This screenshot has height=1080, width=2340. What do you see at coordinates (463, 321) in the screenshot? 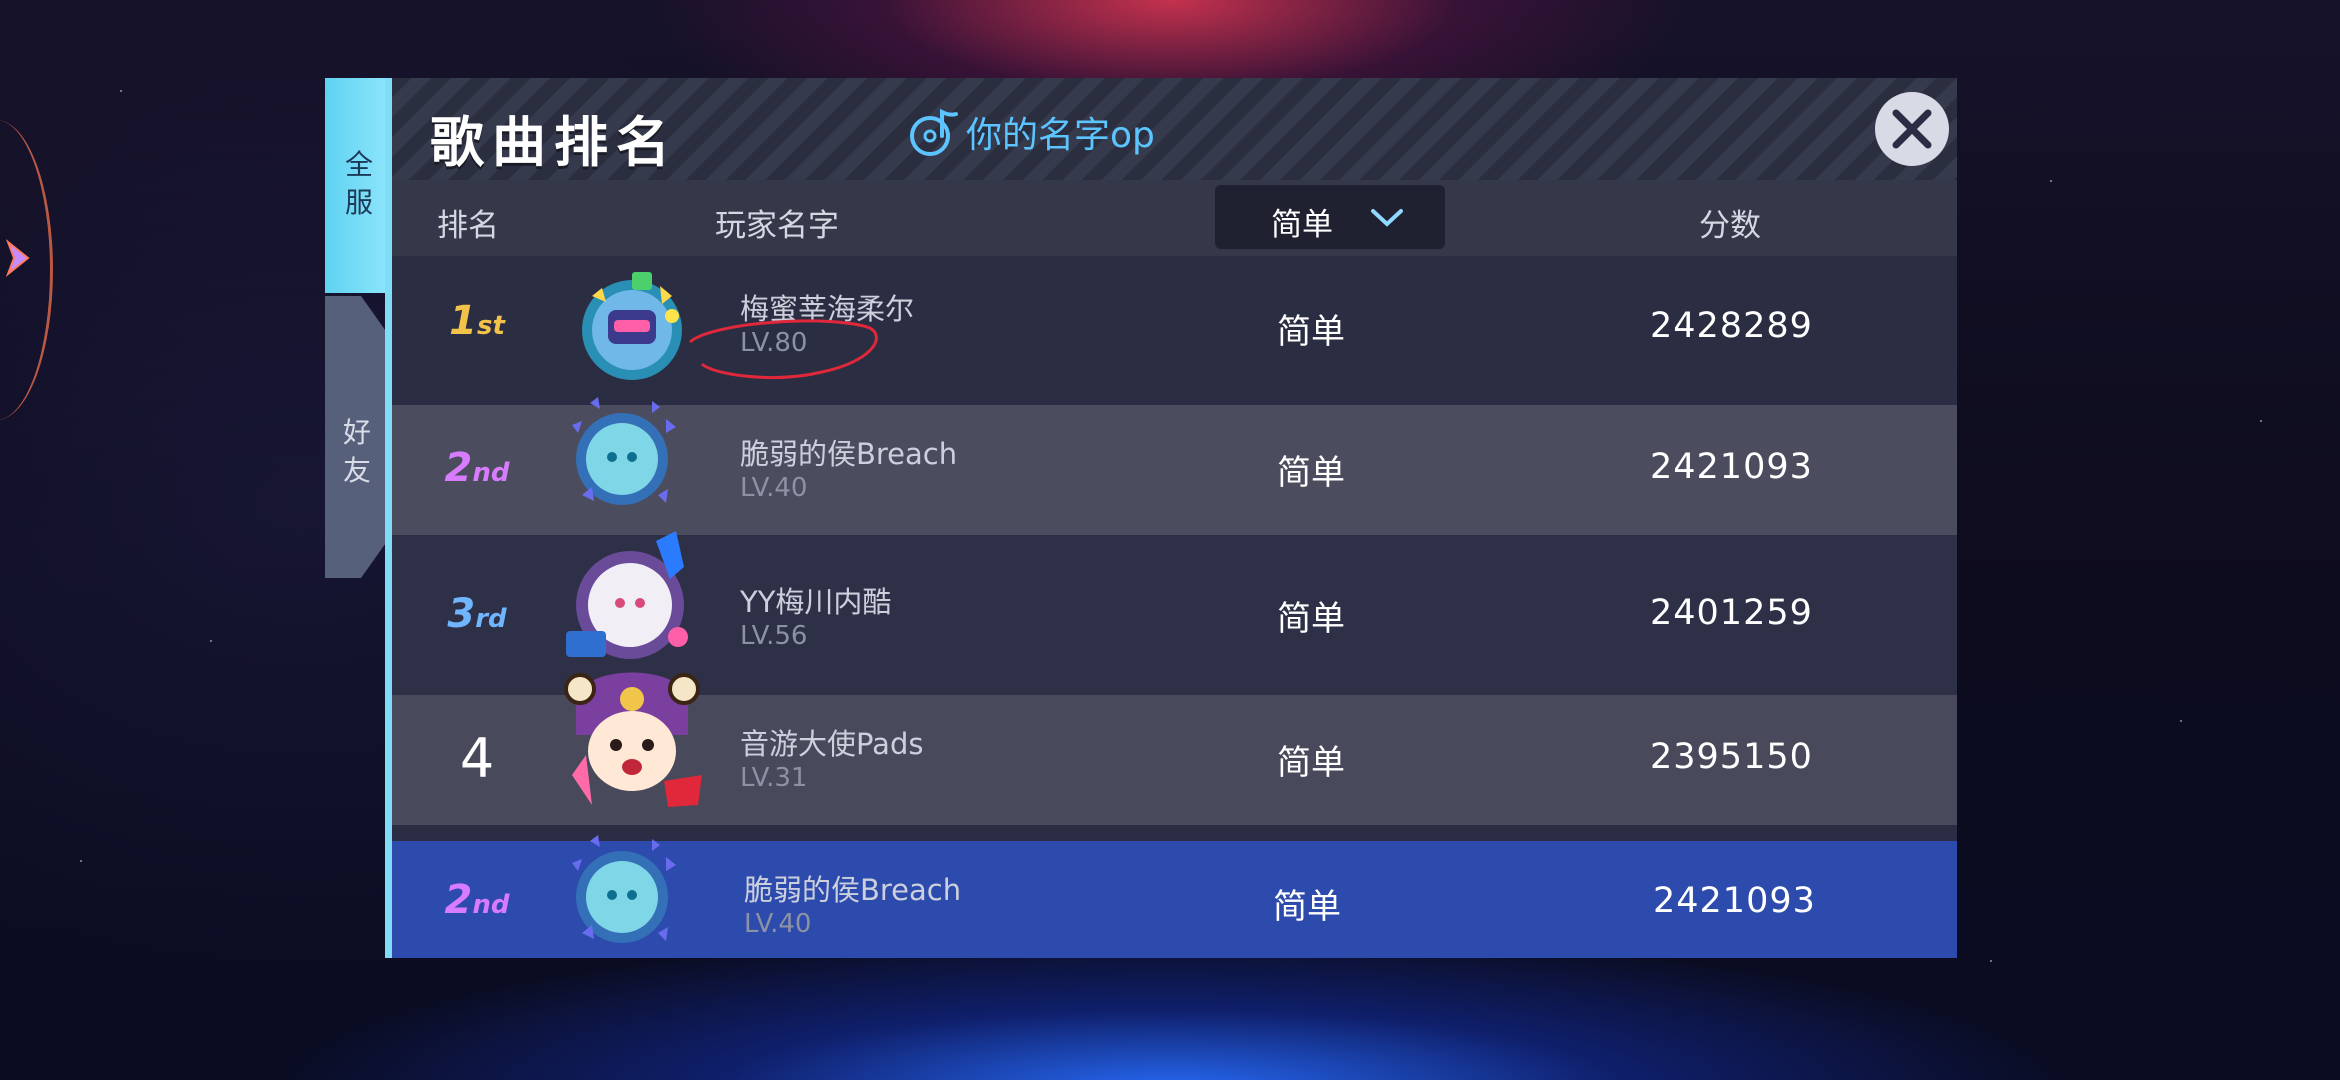
I see `rank-number: 1` at bounding box center [463, 321].